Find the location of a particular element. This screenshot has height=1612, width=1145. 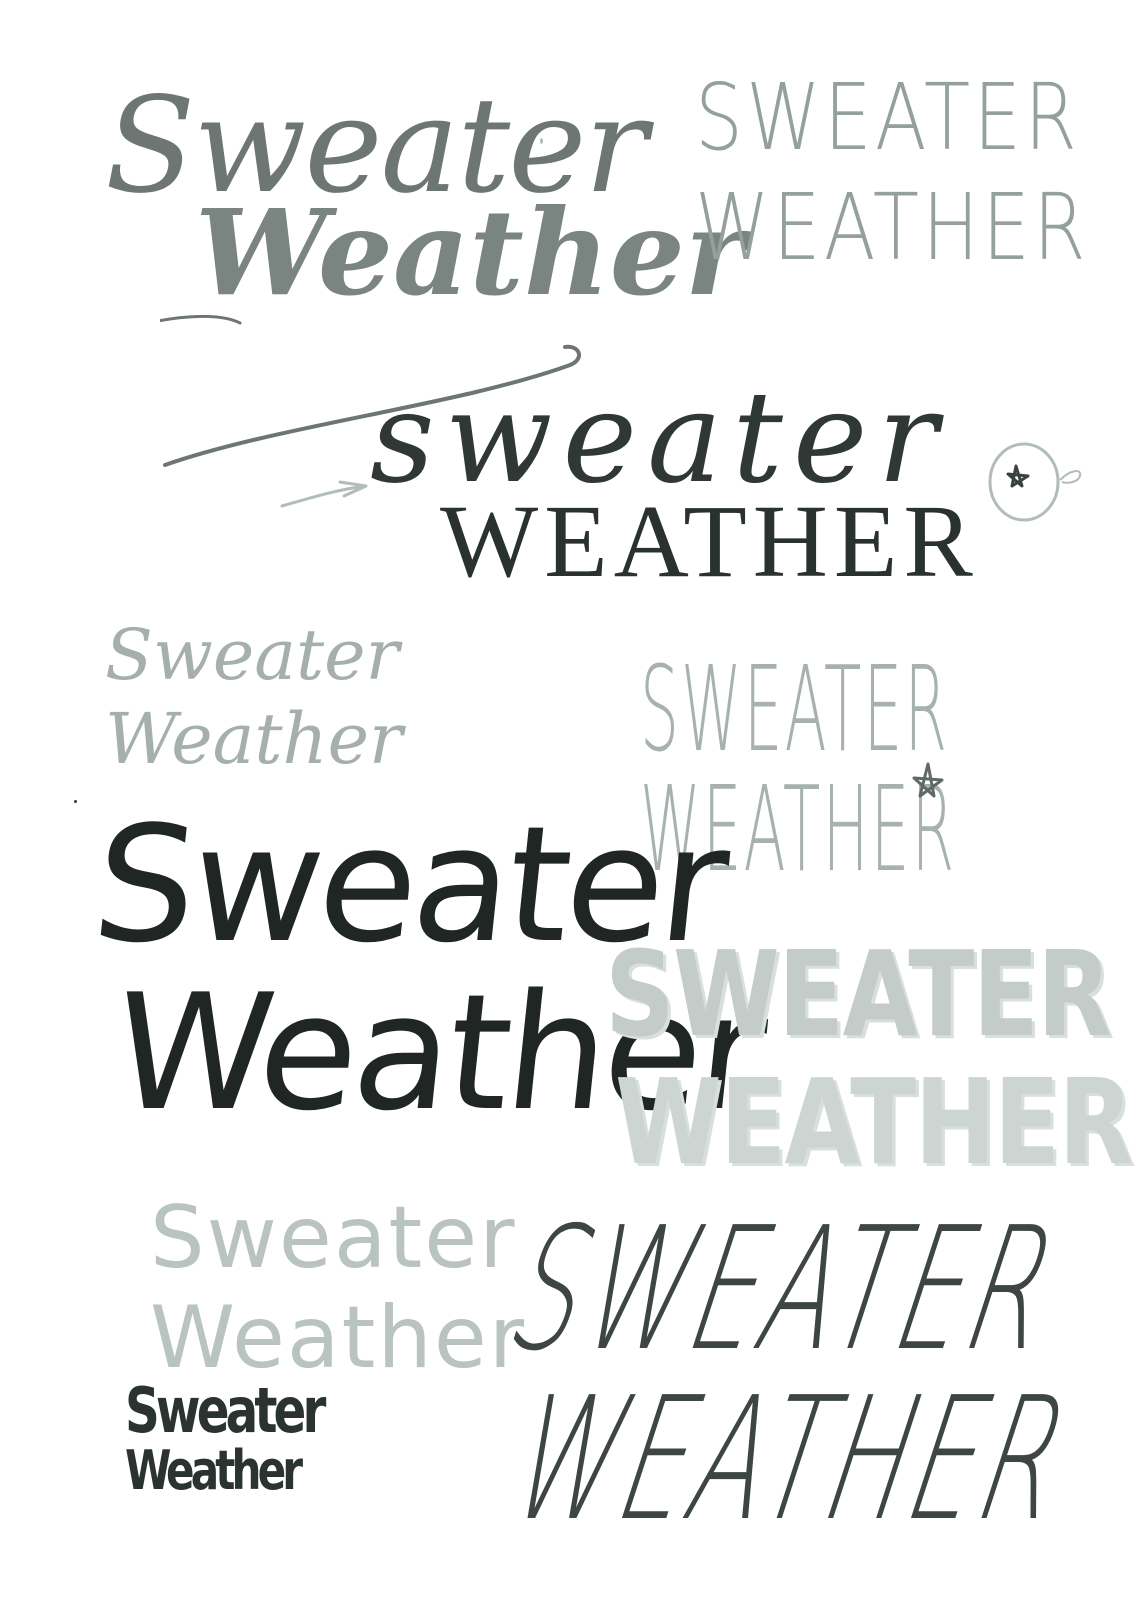

heavy-blob-sketch: Sweater Weather is located at coordinates (251, 1439).